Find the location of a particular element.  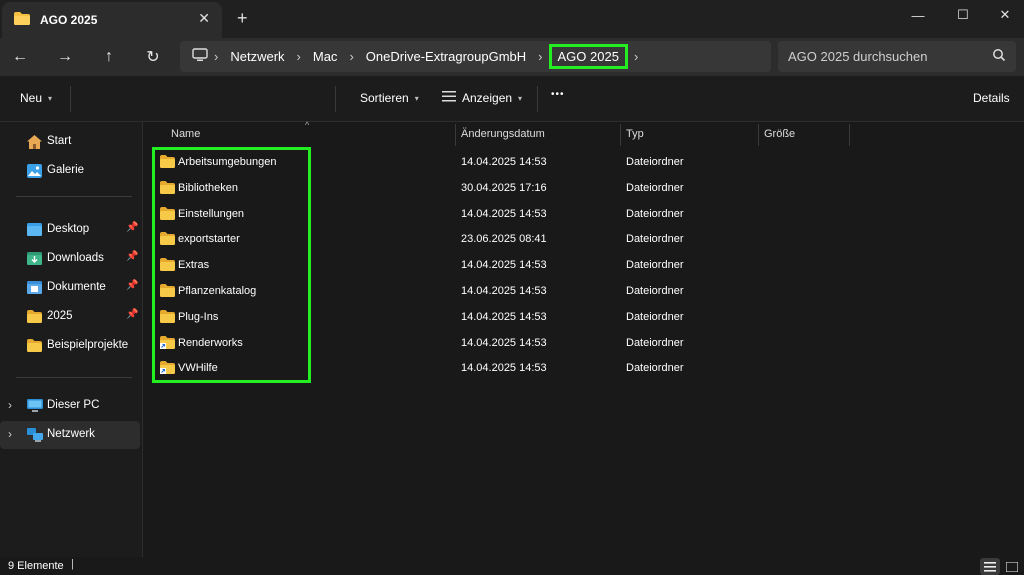

sidebar-item-2025: 2025 📌 is located at coordinates (70, 317).